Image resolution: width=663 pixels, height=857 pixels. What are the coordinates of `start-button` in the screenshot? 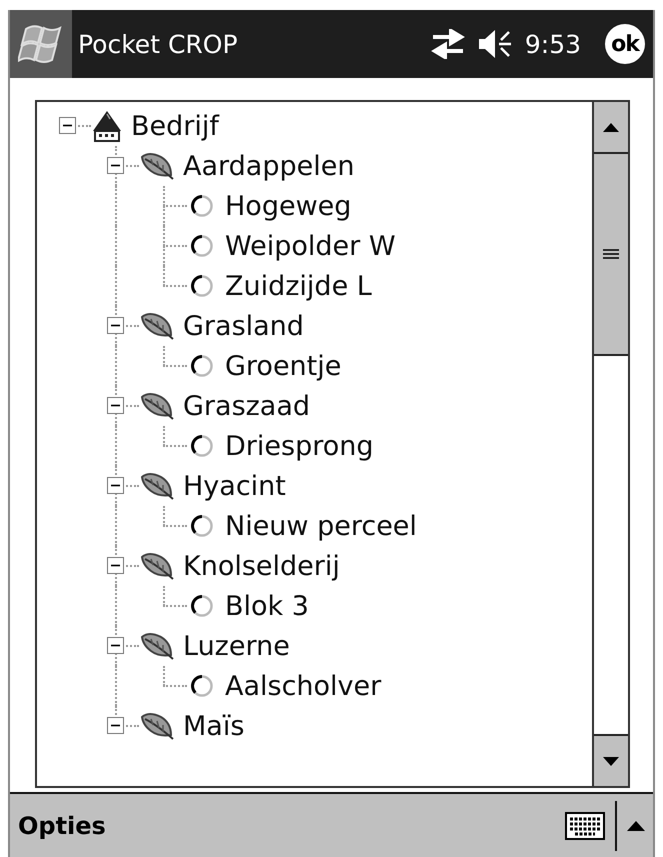 It's located at (41, 44).